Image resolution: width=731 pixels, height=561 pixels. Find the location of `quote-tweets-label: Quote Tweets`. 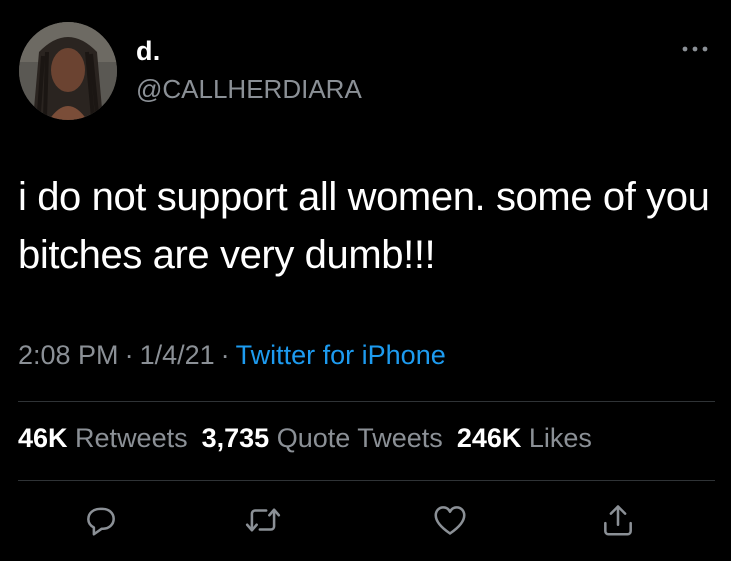

quote-tweets-label: Quote Tweets is located at coordinates (359, 438).